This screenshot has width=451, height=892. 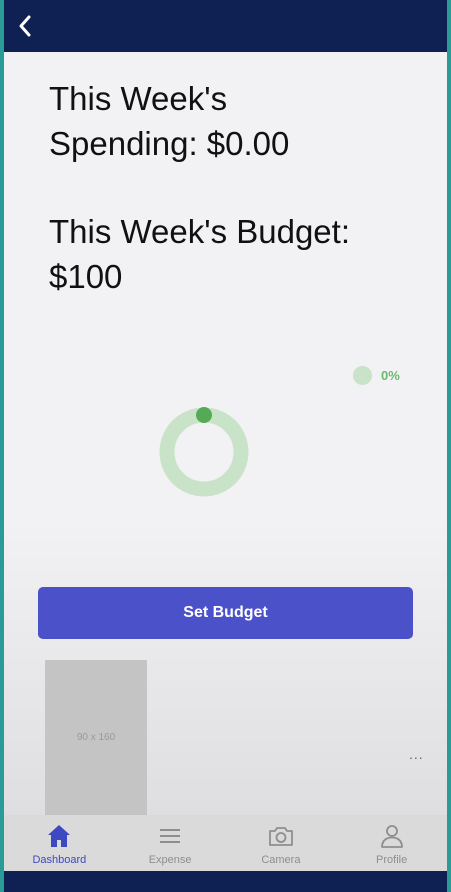 I want to click on ad-placeholder-text: 90 x 160, so click(x=96, y=737).